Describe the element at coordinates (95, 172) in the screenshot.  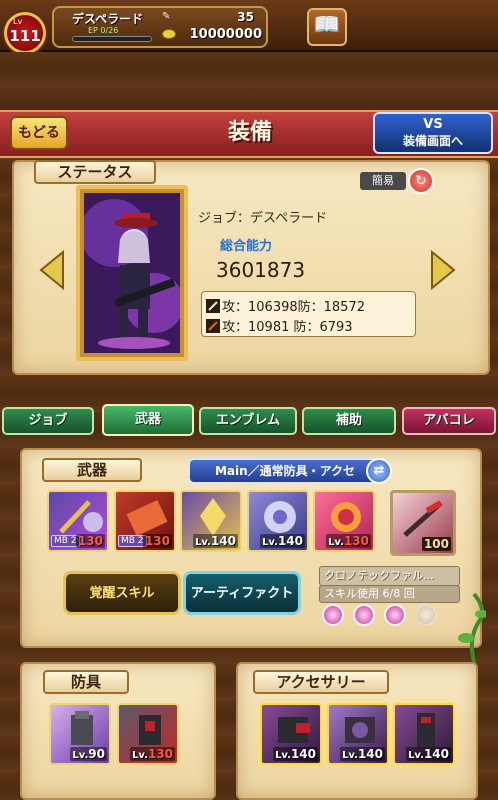
I see `status-section-title: ステータス` at that location.